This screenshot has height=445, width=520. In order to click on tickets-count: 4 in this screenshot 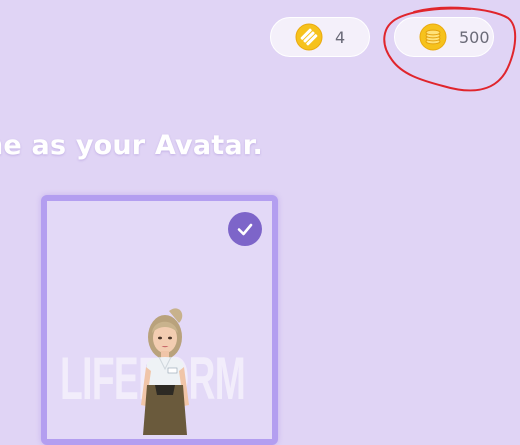, I will do `click(340, 37)`.